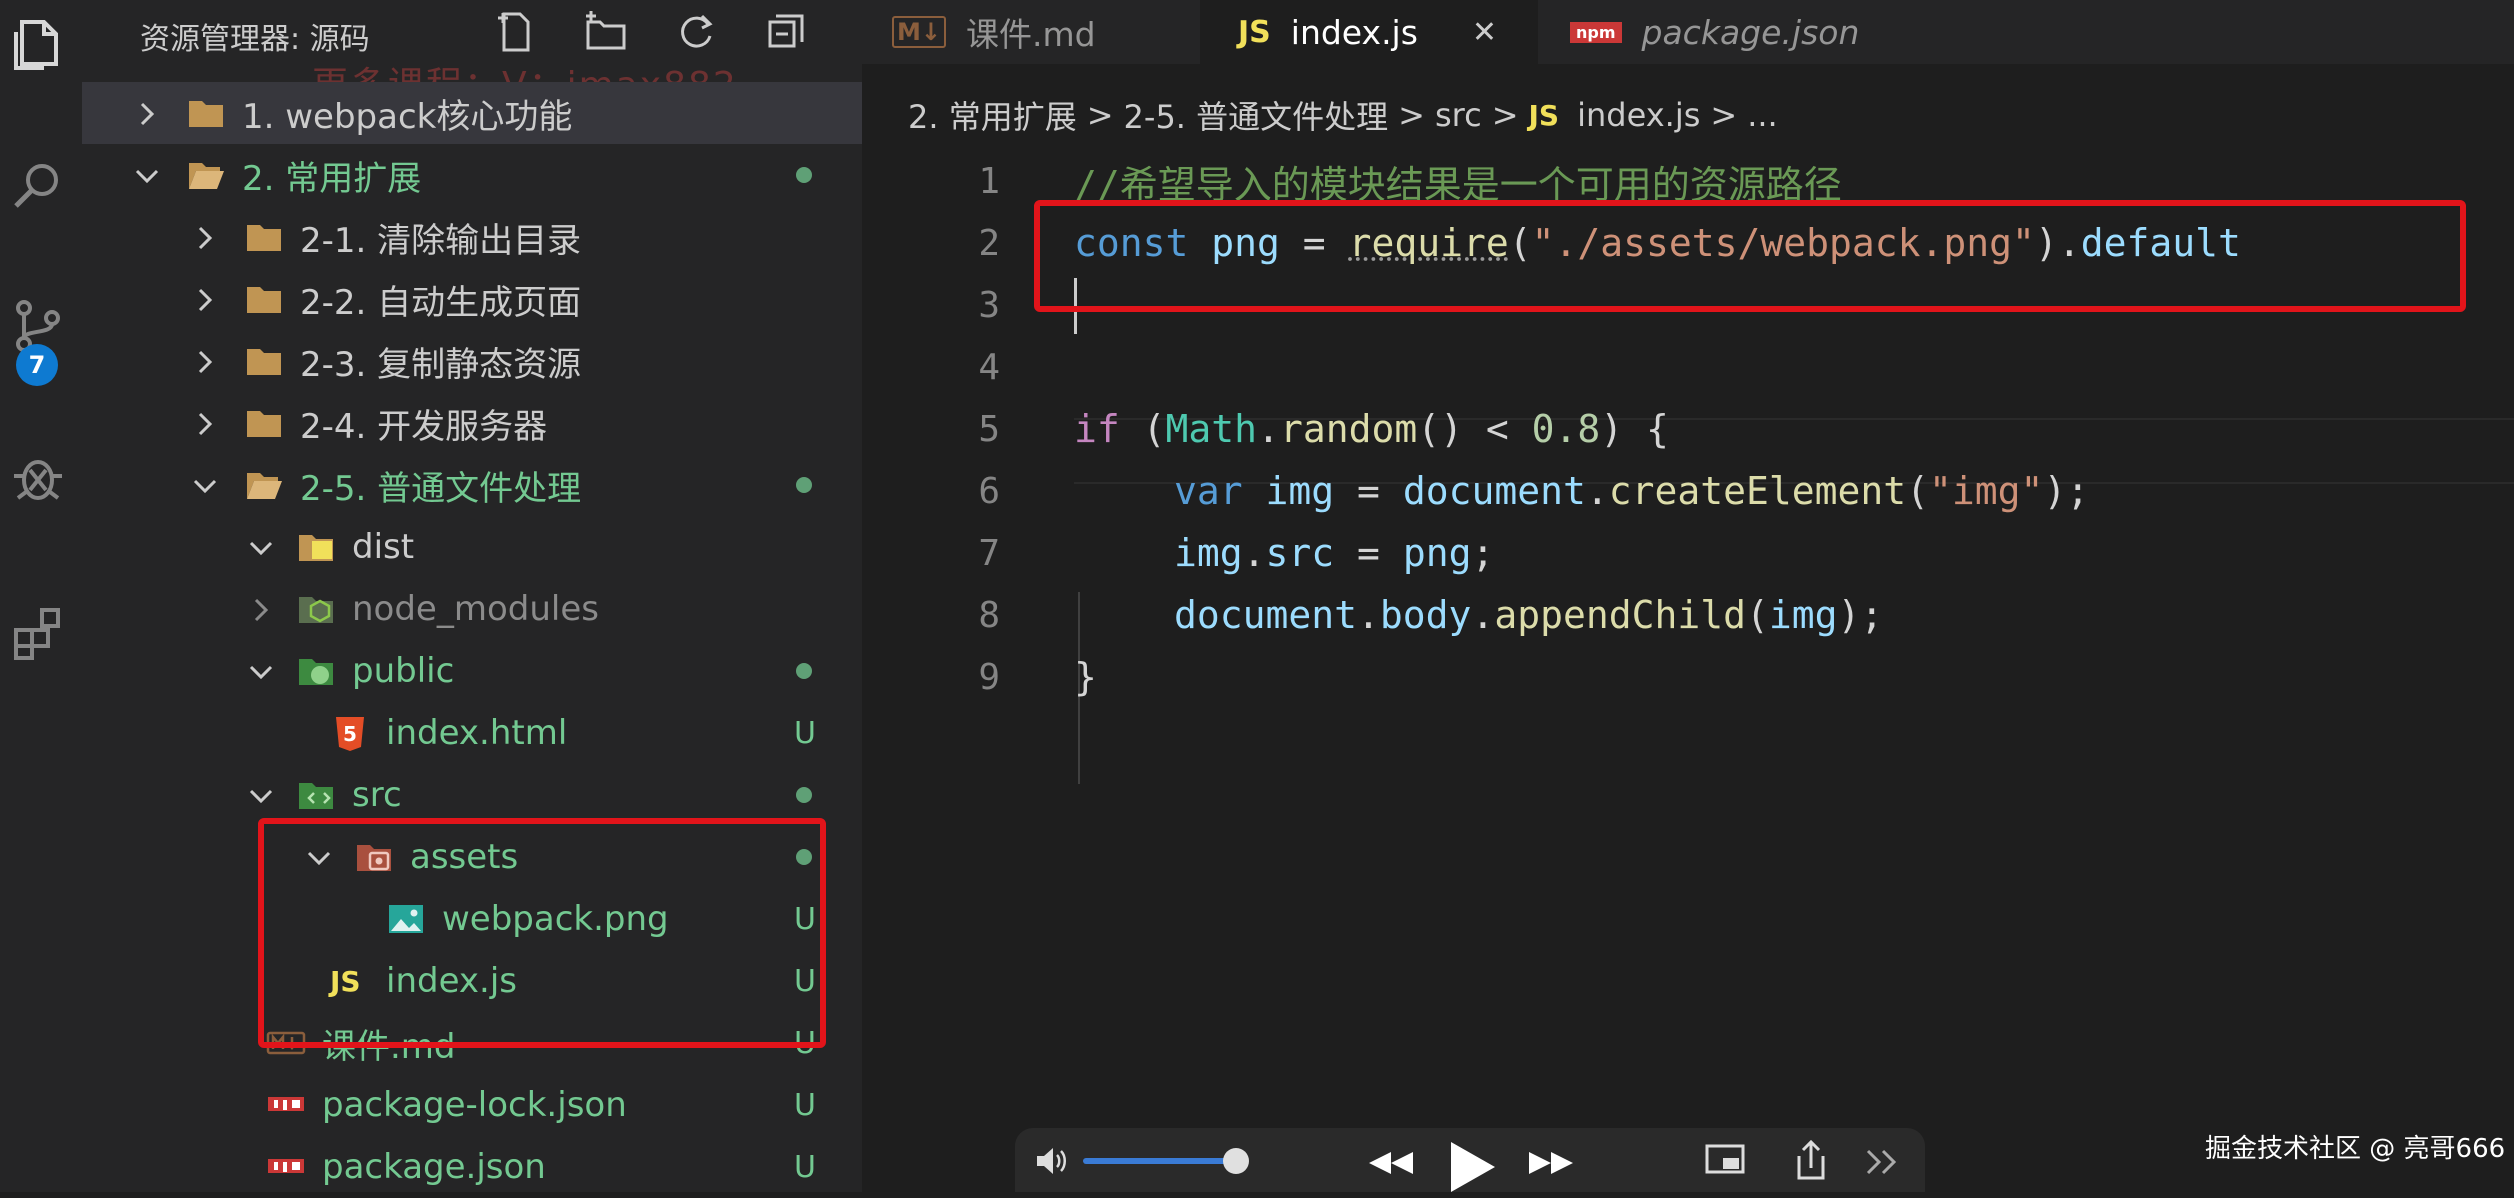 This screenshot has width=2514, height=1198. What do you see at coordinates (472, 733) in the screenshot?
I see `tree-file-index-html: 5 index.html U` at bounding box center [472, 733].